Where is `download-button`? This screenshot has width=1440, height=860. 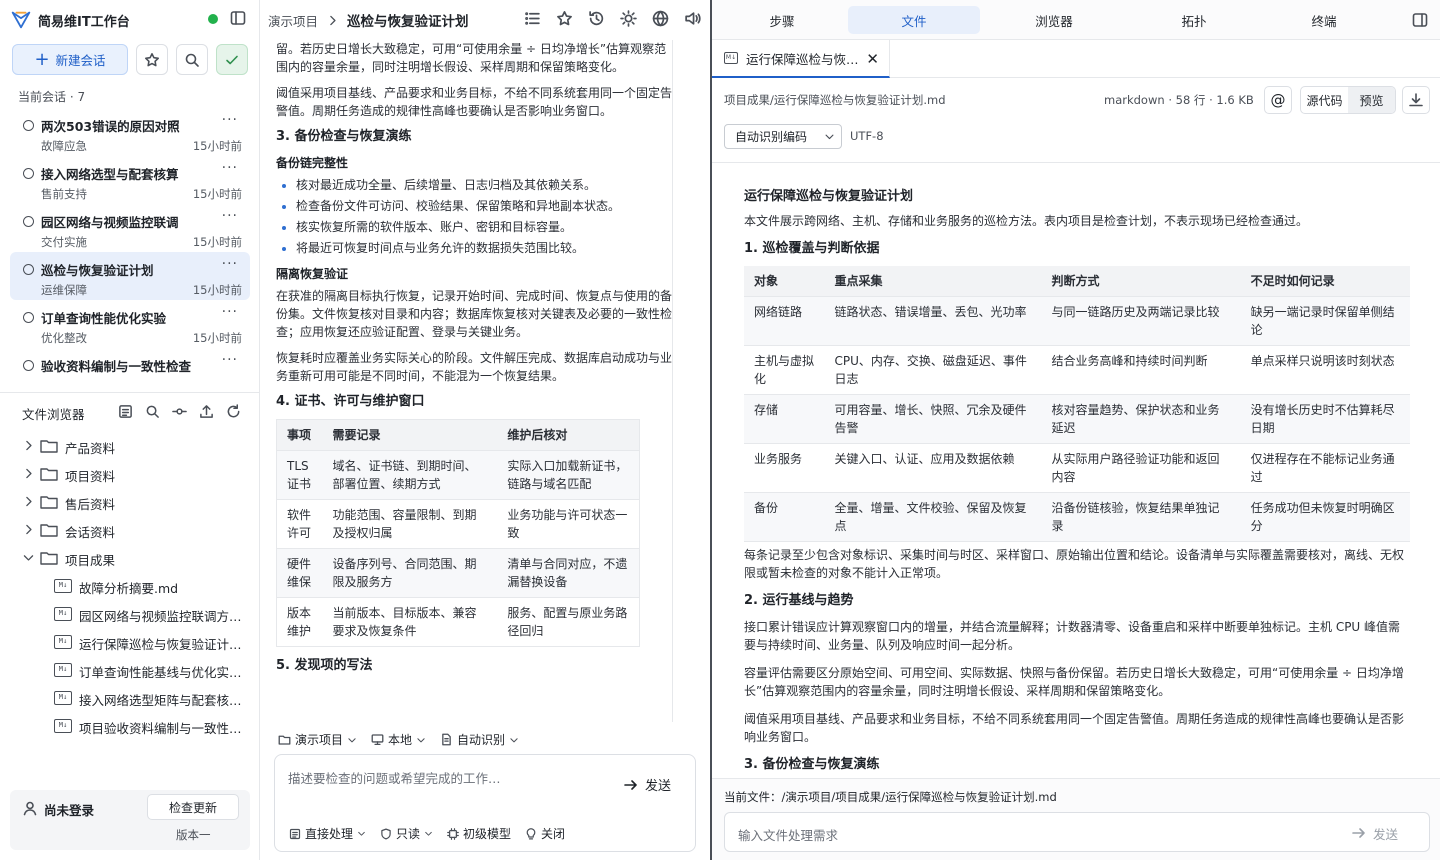 download-button is located at coordinates (1416, 100).